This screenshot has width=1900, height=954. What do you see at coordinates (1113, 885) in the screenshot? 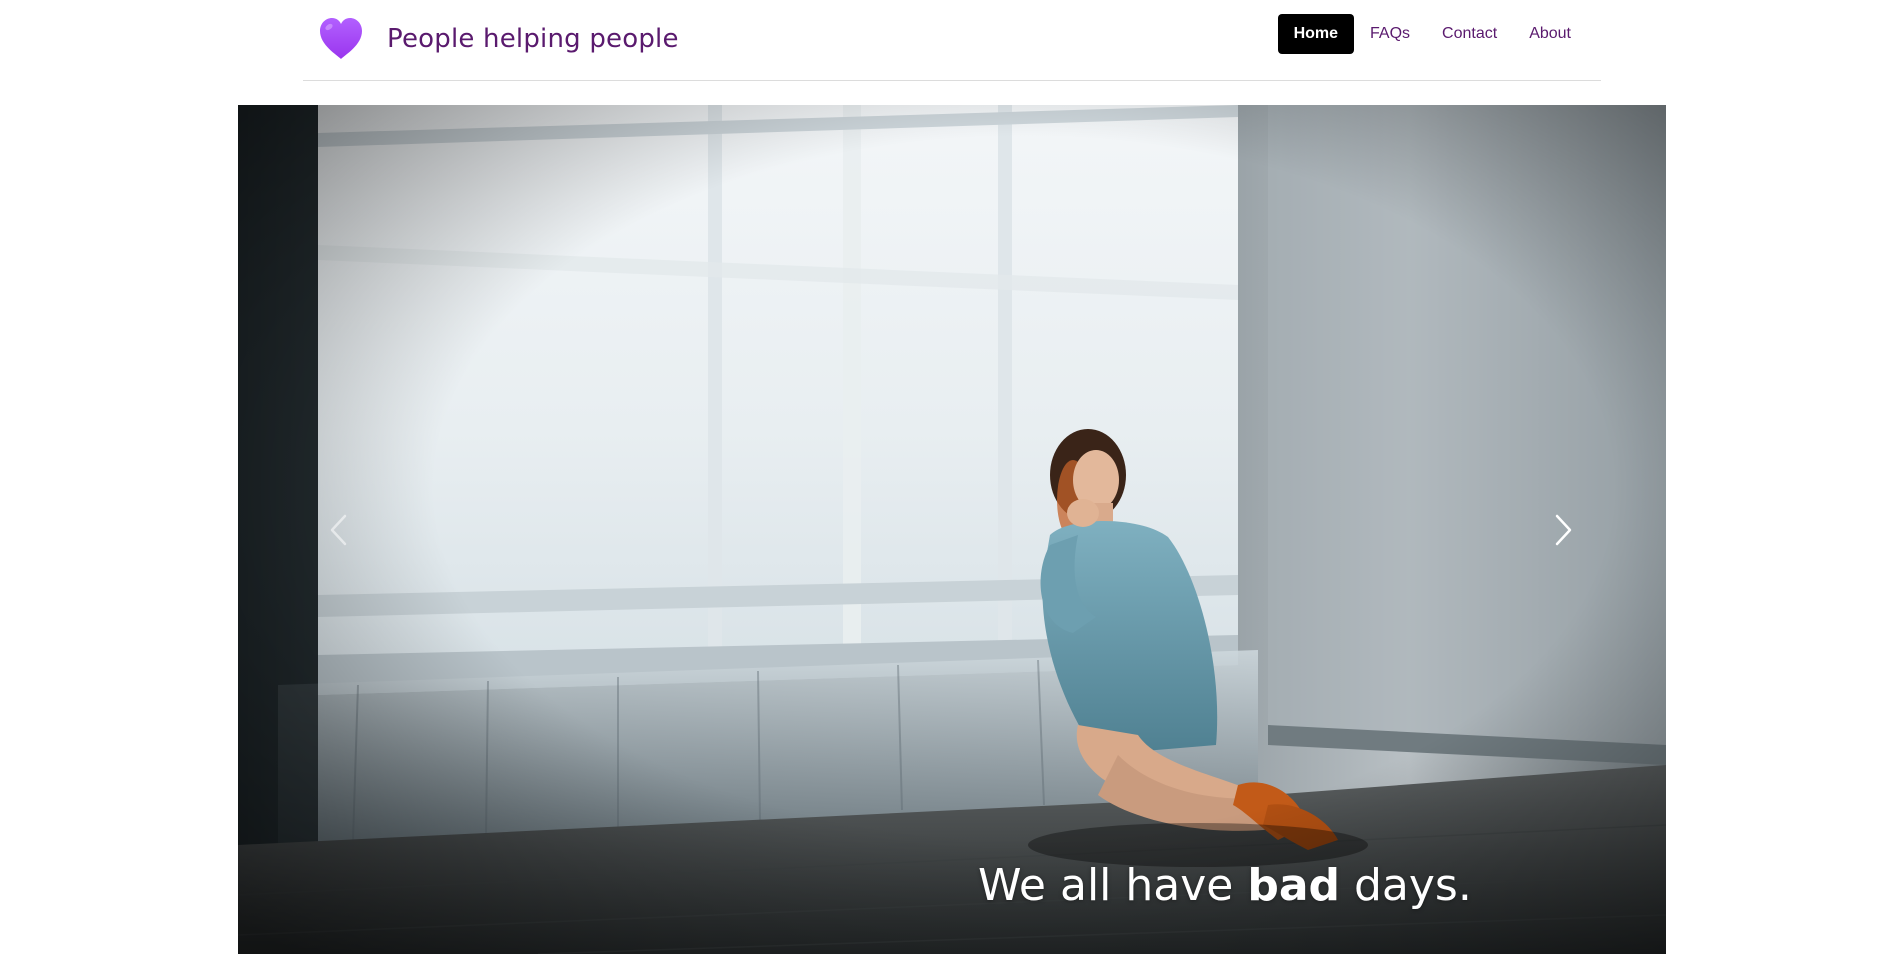
I see `caption-text: We all have` at bounding box center [1113, 885].